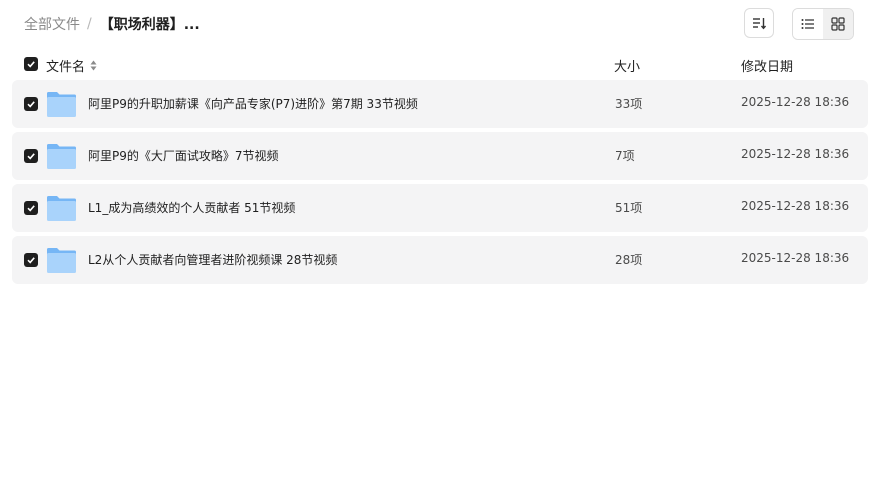 Image resolution: width=878 pixels, height=498 pixels. I want to click on view-mode-toggle, so click(823, 24).